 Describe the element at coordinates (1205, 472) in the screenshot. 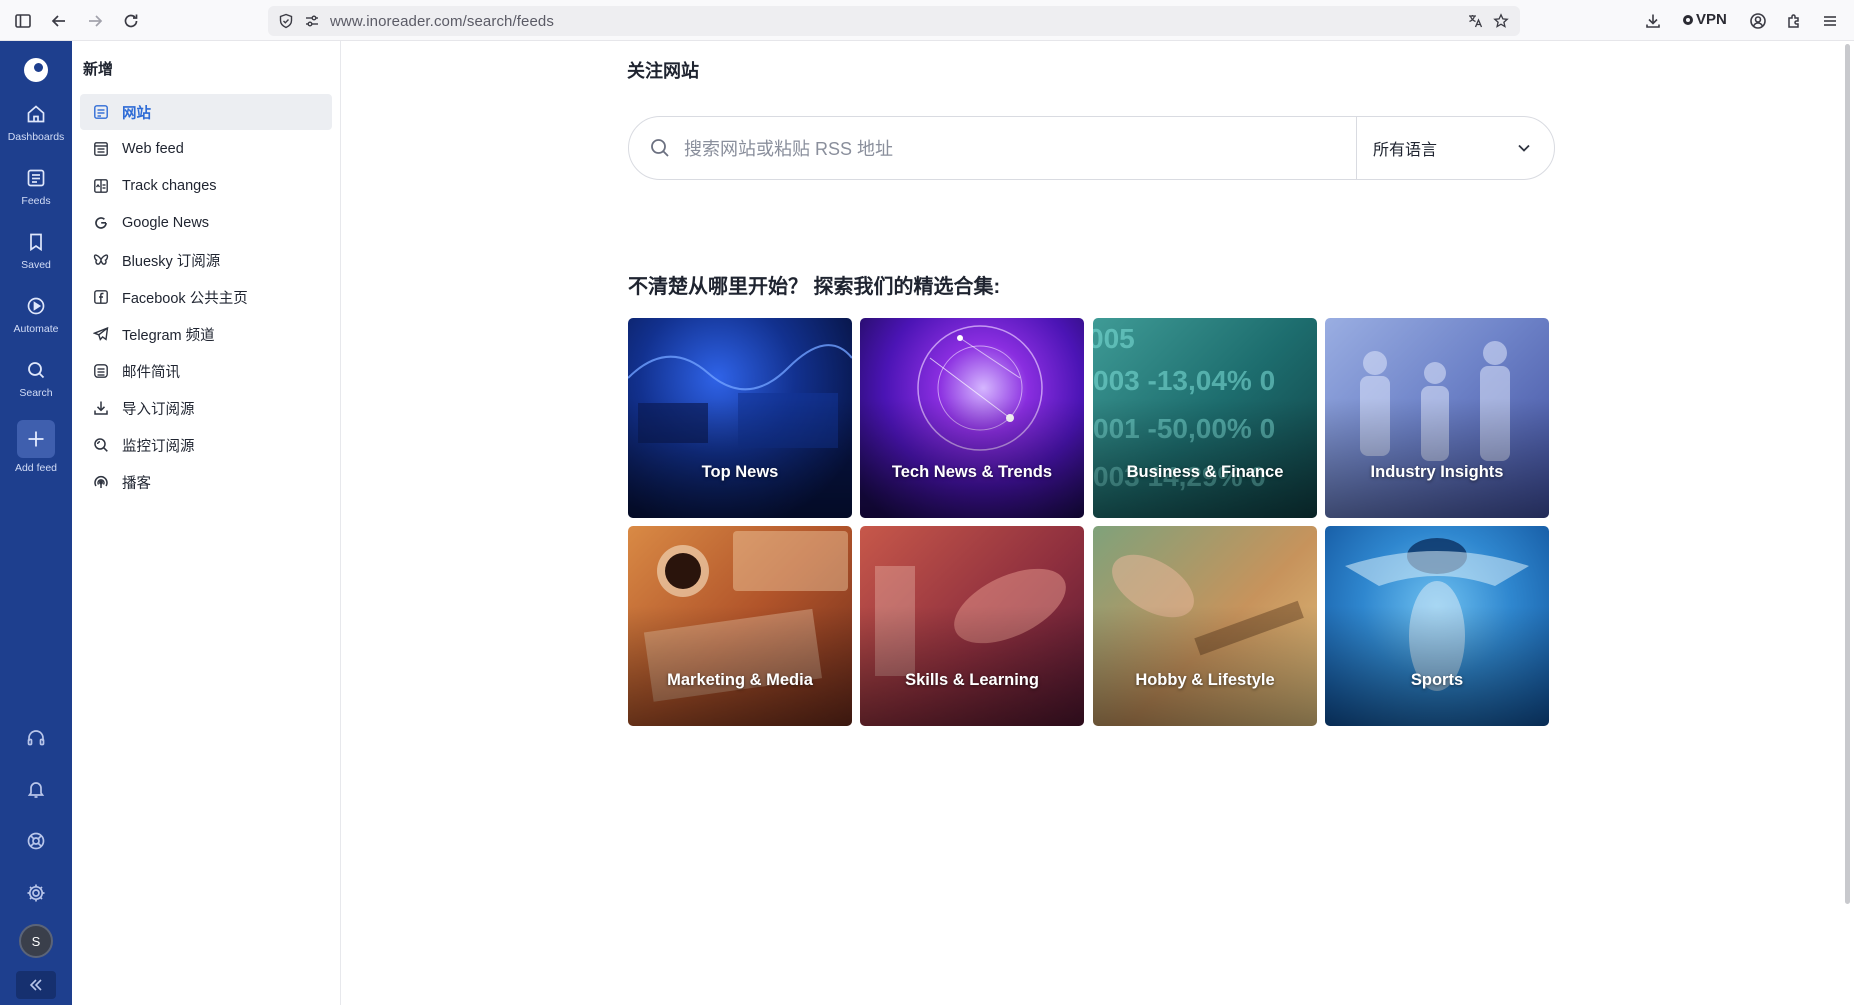

I see `collection-card-label: Business & Finance` at that location.